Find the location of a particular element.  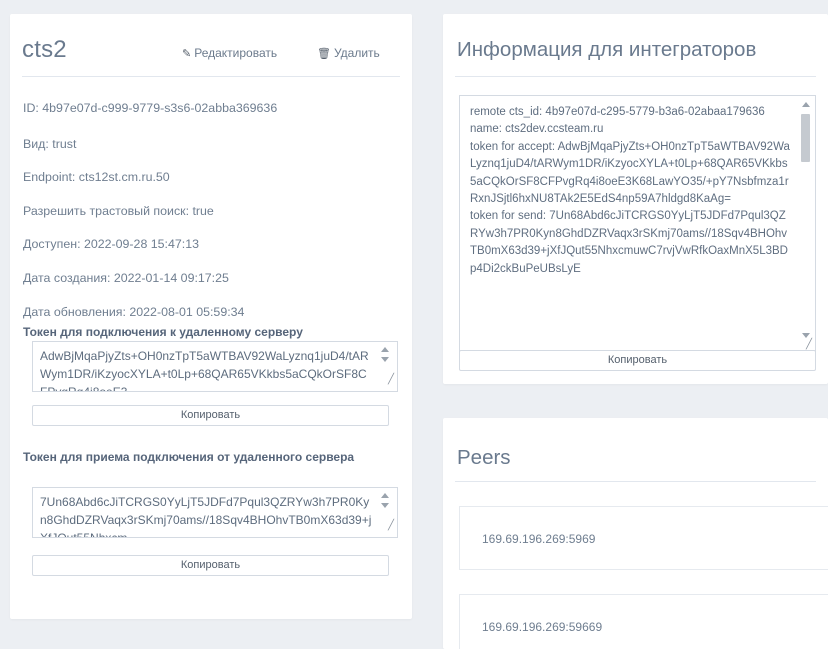

integrators-title: Информация для интеграторов is located at coordinates (607, 49).